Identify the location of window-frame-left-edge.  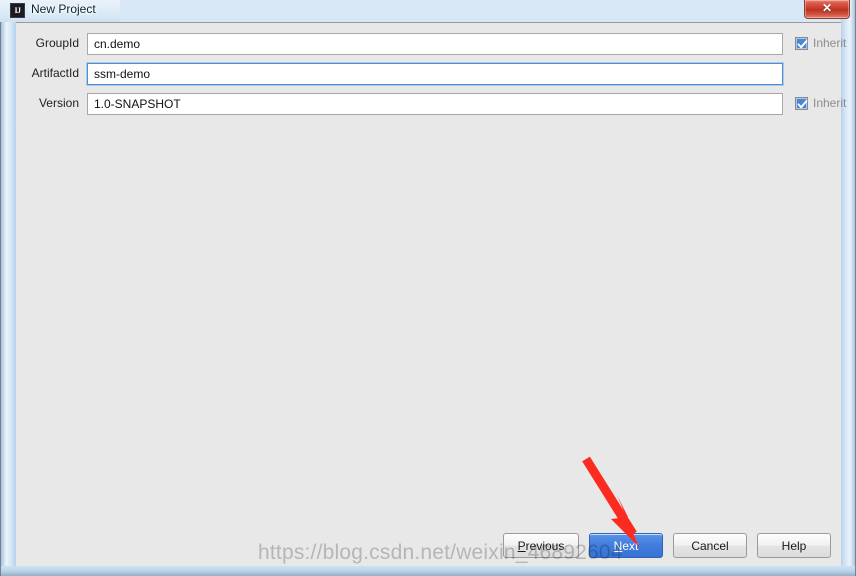
(8, 288).